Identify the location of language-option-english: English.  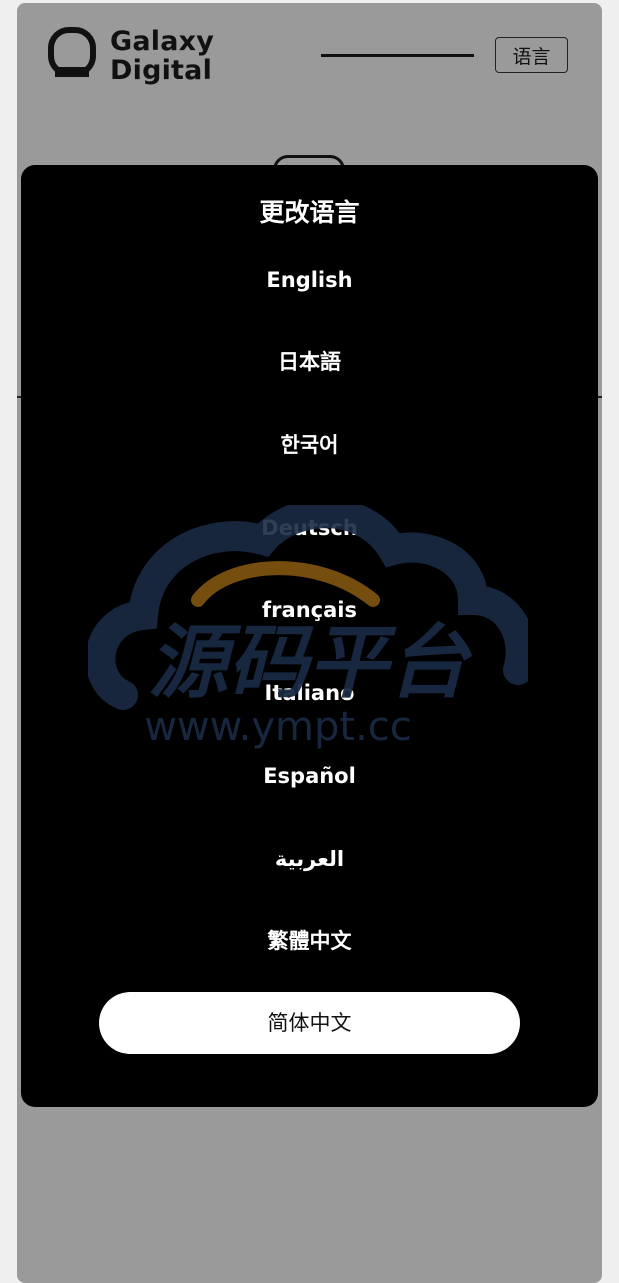
(309, 280).